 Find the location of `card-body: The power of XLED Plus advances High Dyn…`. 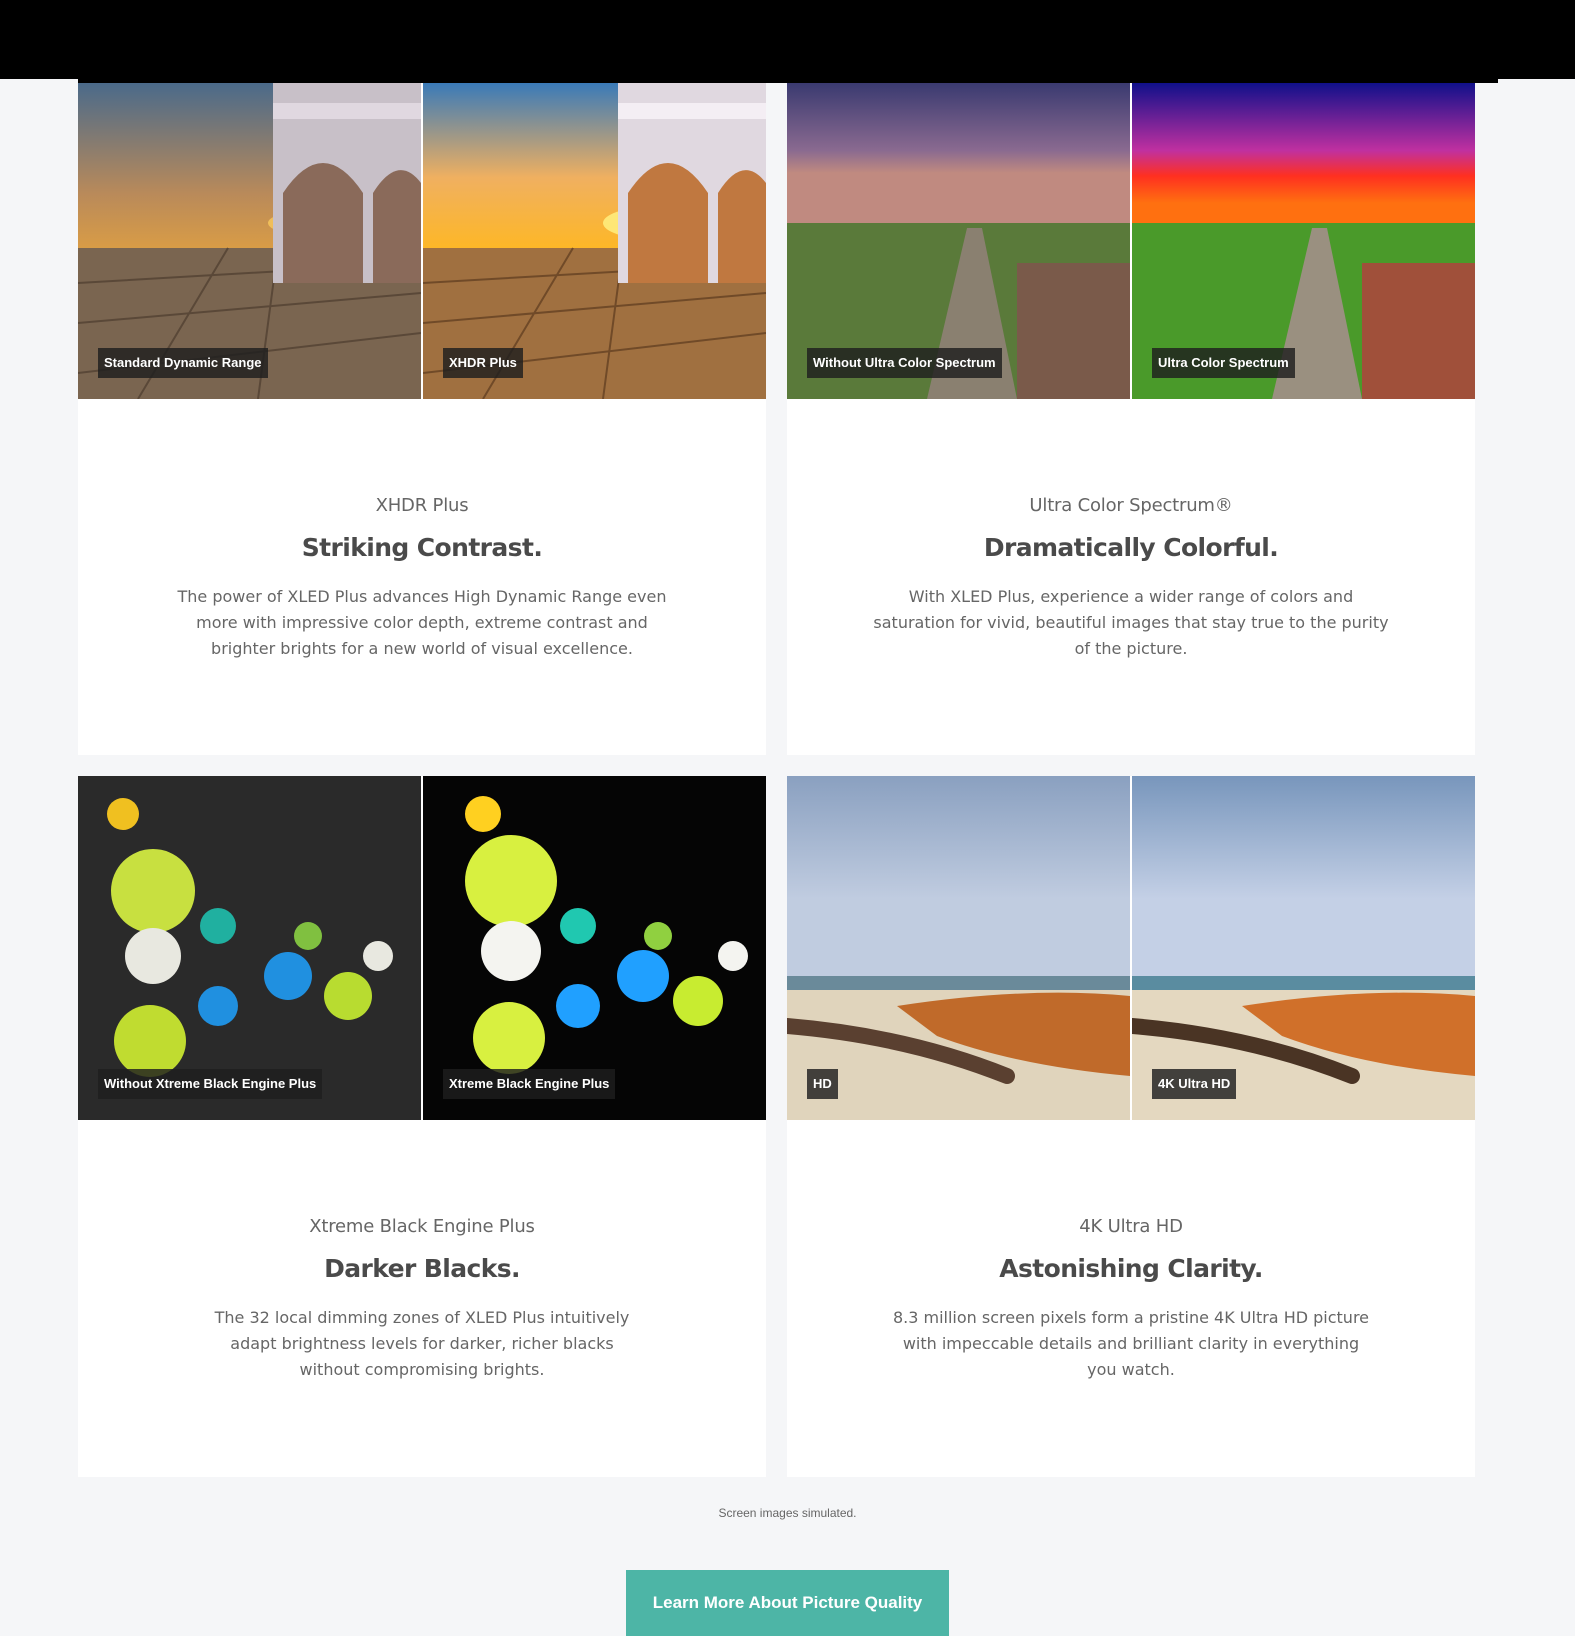

card-body: The power of XLED Plus advances High Dyn… is located at coordinates (422, 622).